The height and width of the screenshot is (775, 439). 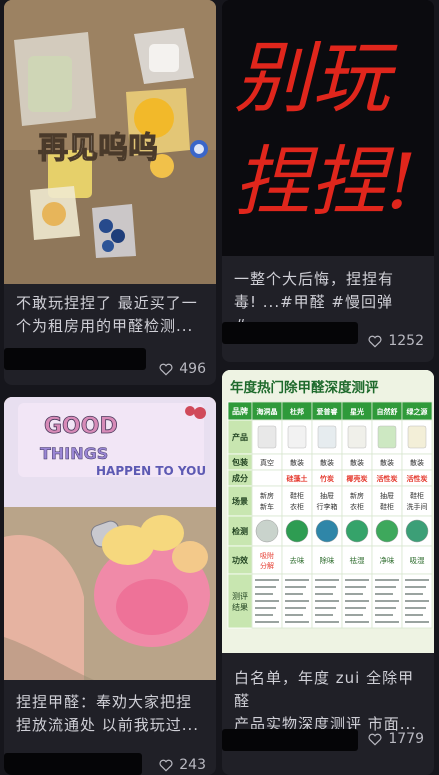 I want to click on table-row-label: 测评, so click(x=240, y=596).